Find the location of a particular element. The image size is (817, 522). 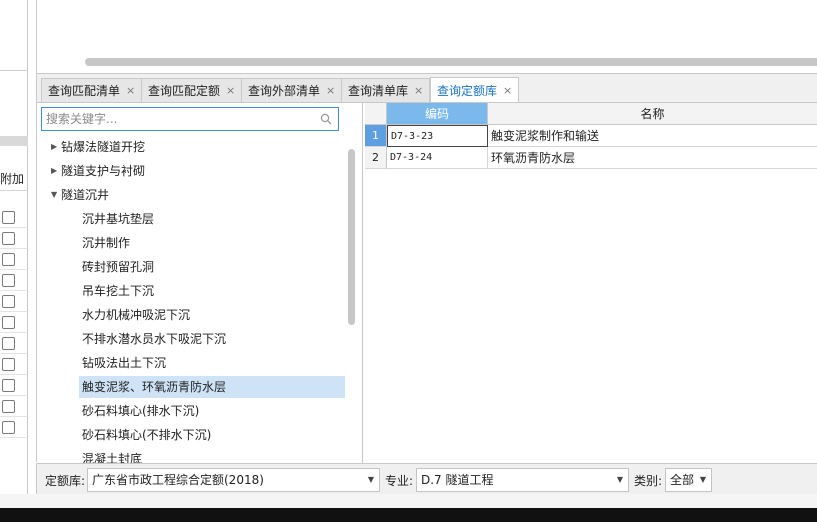

left-divider is located at coordinates (14, 70).